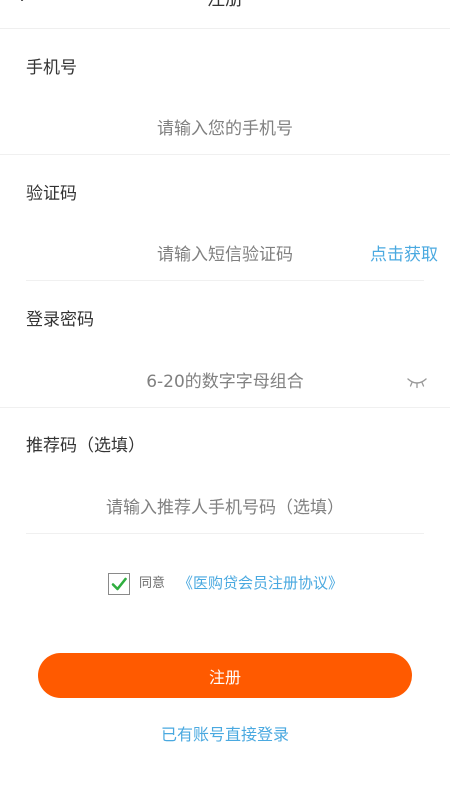 The width and height of the screenshot is (450, 800). Describe the element at coordinates (404, 255) in the screenshot. I see `get-code-button: 点击获取` at that location.